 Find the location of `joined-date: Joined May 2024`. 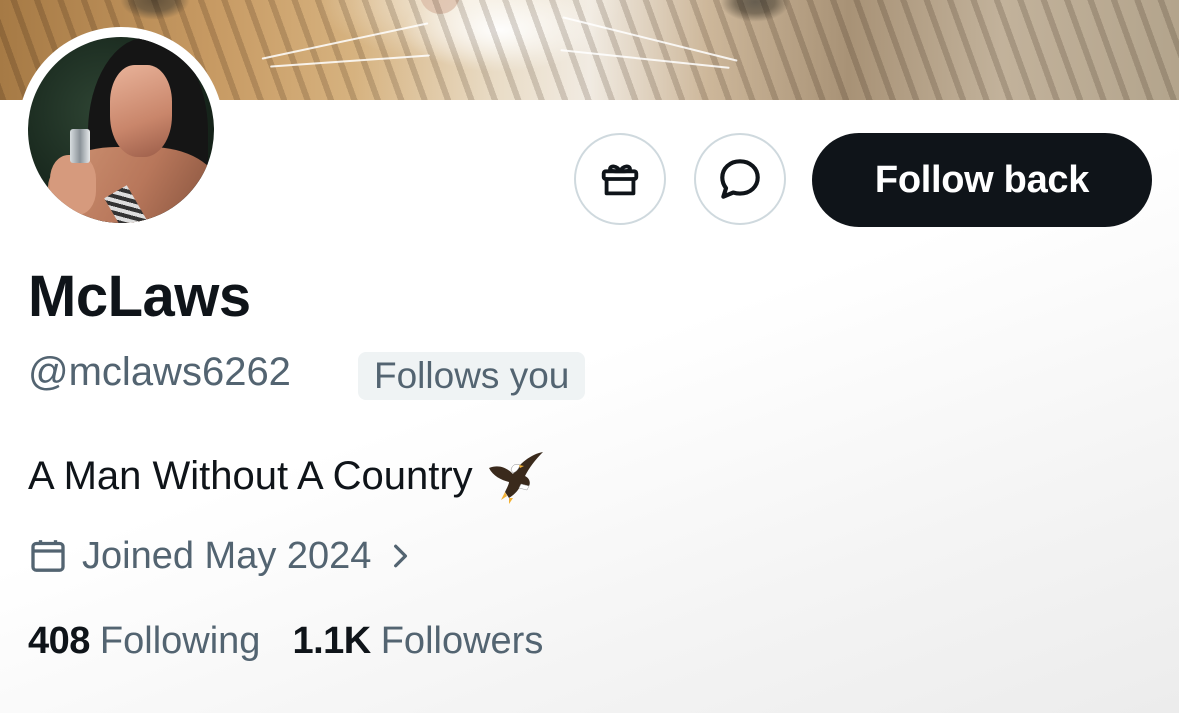

joined-date: Joined May 2024 is located at coordinates (220, 556).